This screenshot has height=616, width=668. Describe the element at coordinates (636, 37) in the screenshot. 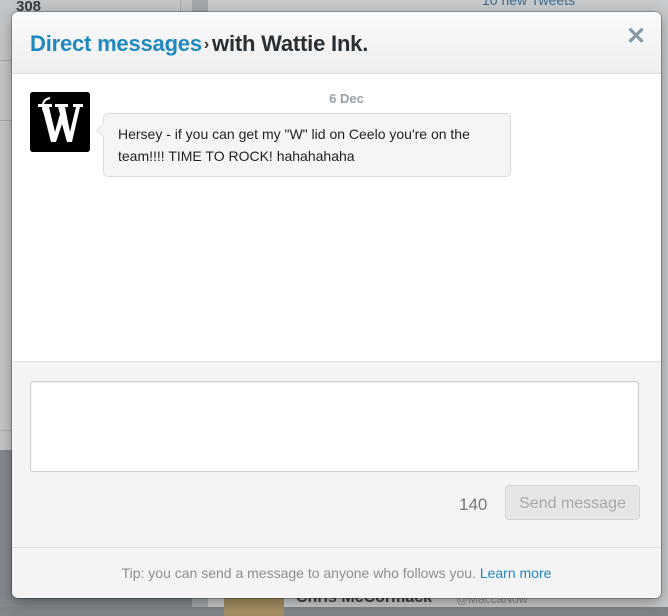

I see `close-icon: ✕` at that location.